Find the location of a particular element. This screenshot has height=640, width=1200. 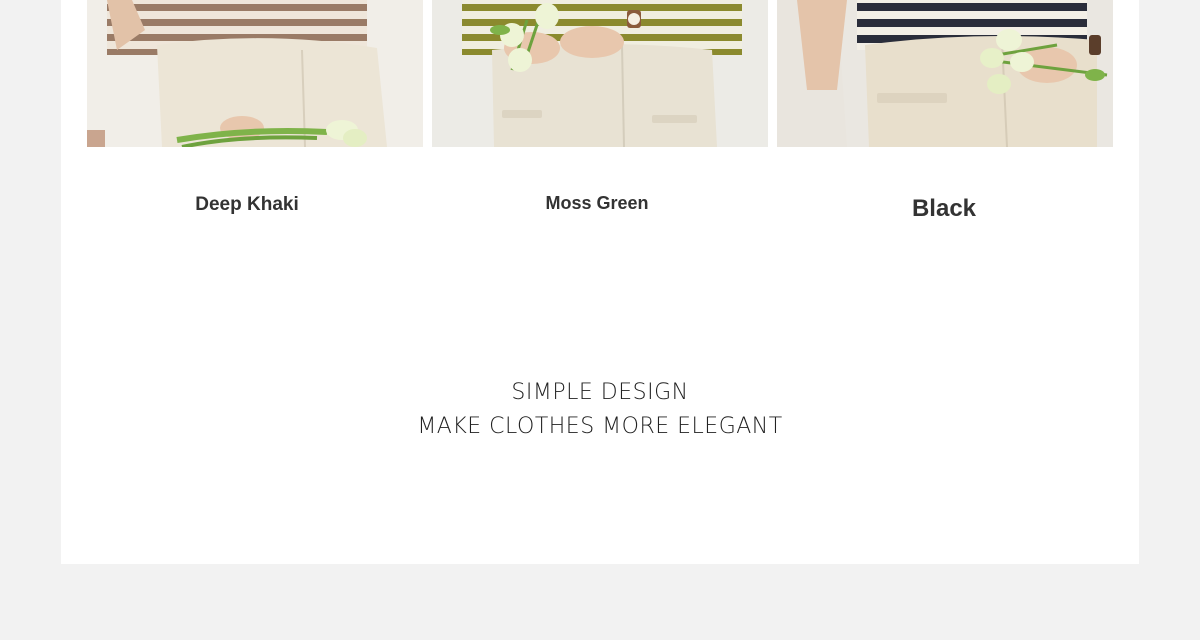

tagline-line-1: SIMPLE DESIGN is located at coordinates (600, 392).